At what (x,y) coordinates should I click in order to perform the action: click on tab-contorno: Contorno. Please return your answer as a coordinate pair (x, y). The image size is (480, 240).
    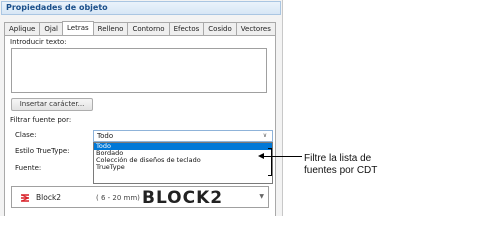
    Looking at the image, I should click on (148, 28).